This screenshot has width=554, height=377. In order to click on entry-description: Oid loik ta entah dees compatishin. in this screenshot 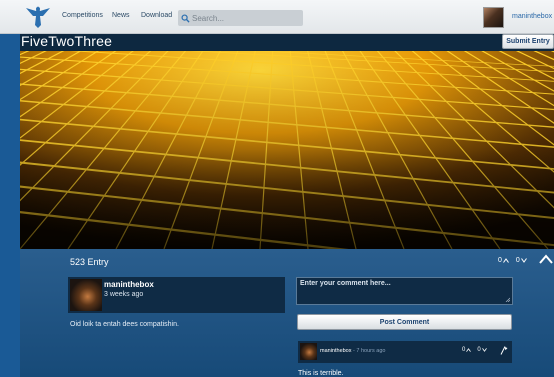, I will do `click(124, 324)`.